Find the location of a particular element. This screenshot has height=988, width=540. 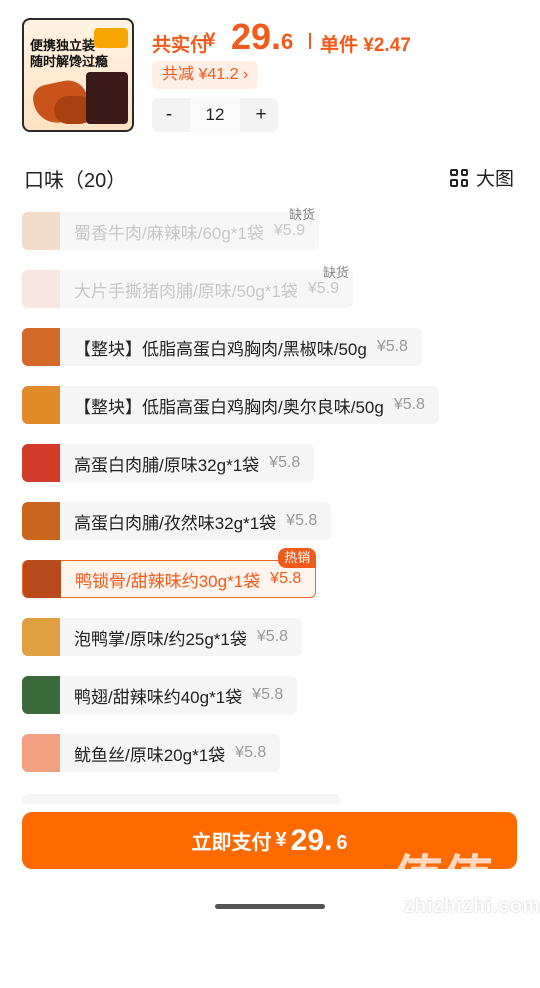

list-item is located at coordinates (181, 799).